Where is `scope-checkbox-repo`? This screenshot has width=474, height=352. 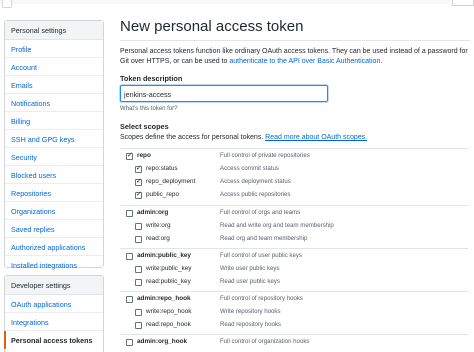
scope-checkbox-repo is located at coordinates (129, 155).